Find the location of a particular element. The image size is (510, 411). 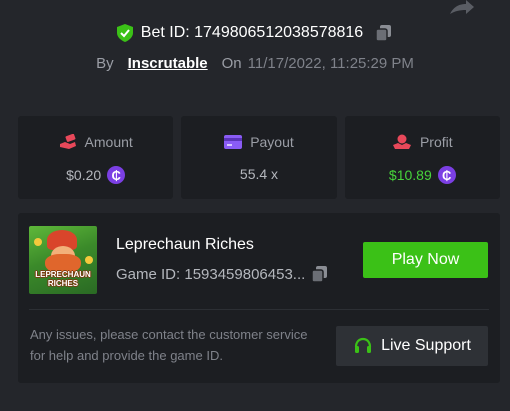

thumbnail-title: LEPRECHAUN RICHES is located at coordinates (63, 279).